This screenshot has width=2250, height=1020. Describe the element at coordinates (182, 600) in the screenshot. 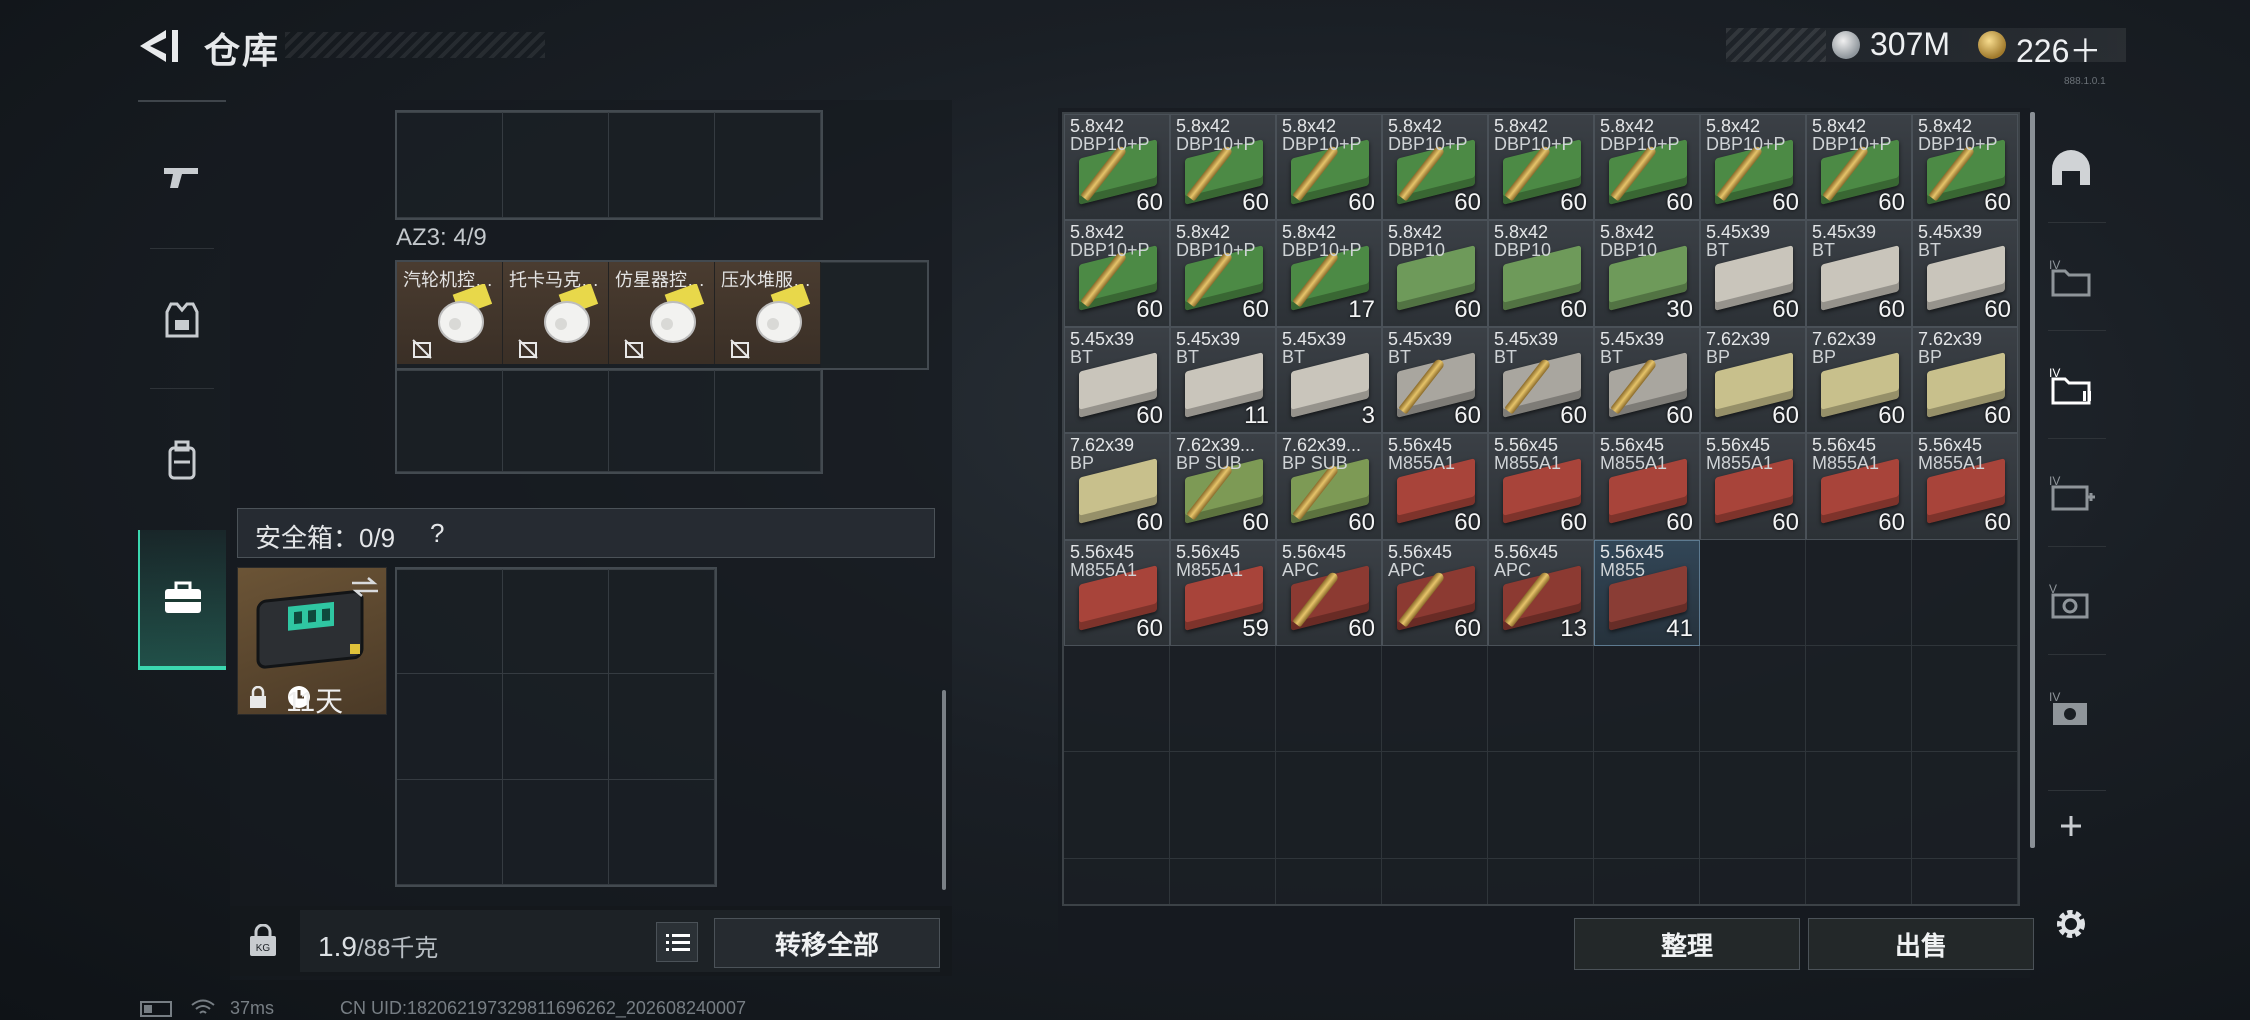

I see `tab-safe-box` at that location.